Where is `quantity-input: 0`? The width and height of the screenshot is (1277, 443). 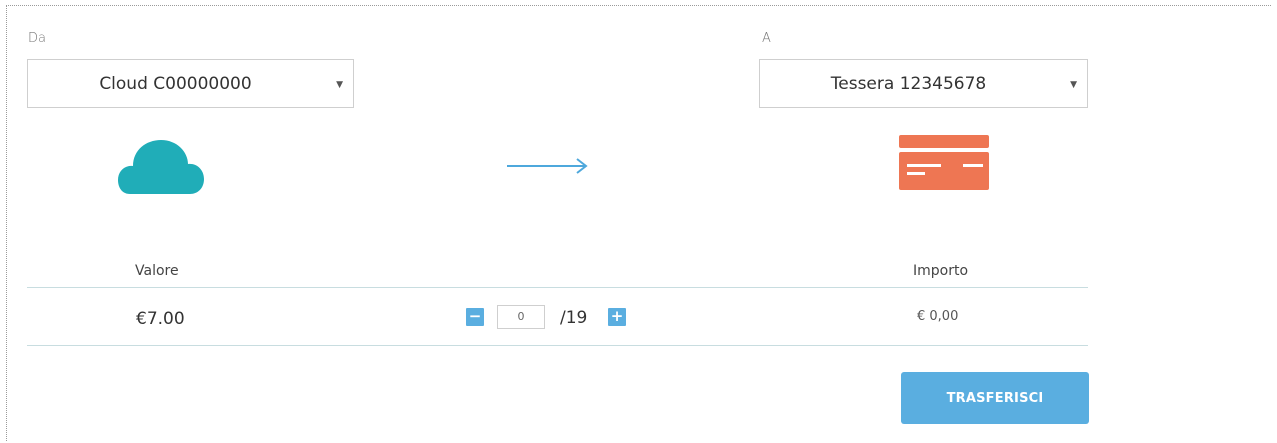 quantity-input: 0 is located at coordinates (521, 317).